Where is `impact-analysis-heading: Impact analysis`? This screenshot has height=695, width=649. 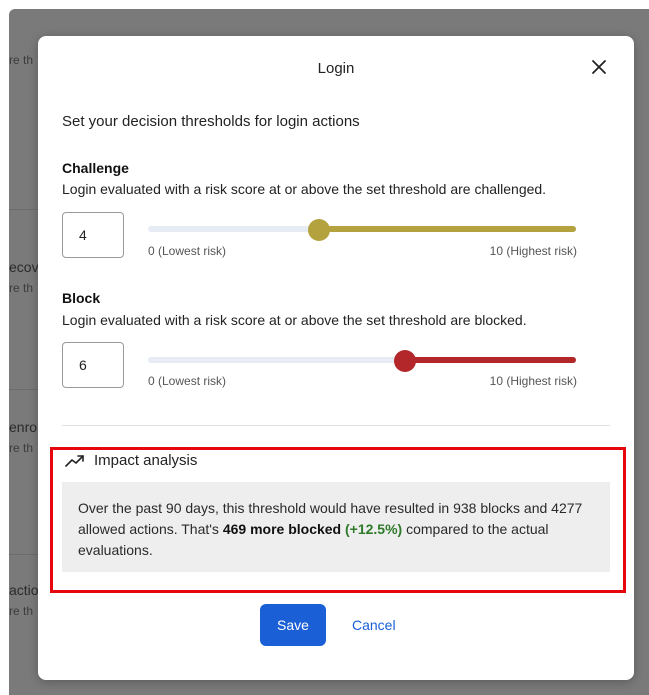 impact-analysis-heading: Impact analysis is located at coordinates (146, 460).